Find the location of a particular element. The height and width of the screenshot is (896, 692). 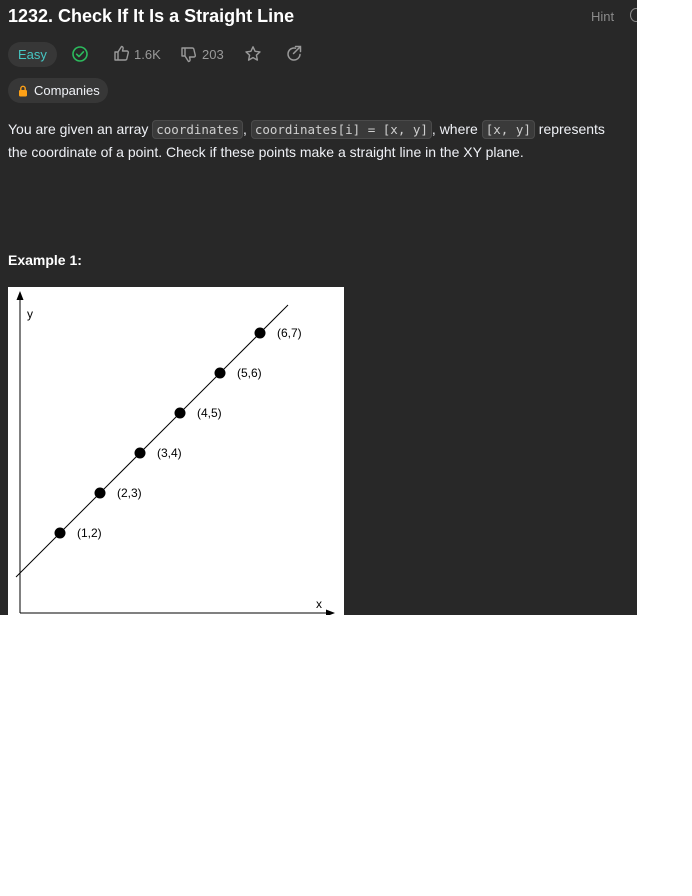

likes-count: 1.6K is located at coordinates (147, 54).